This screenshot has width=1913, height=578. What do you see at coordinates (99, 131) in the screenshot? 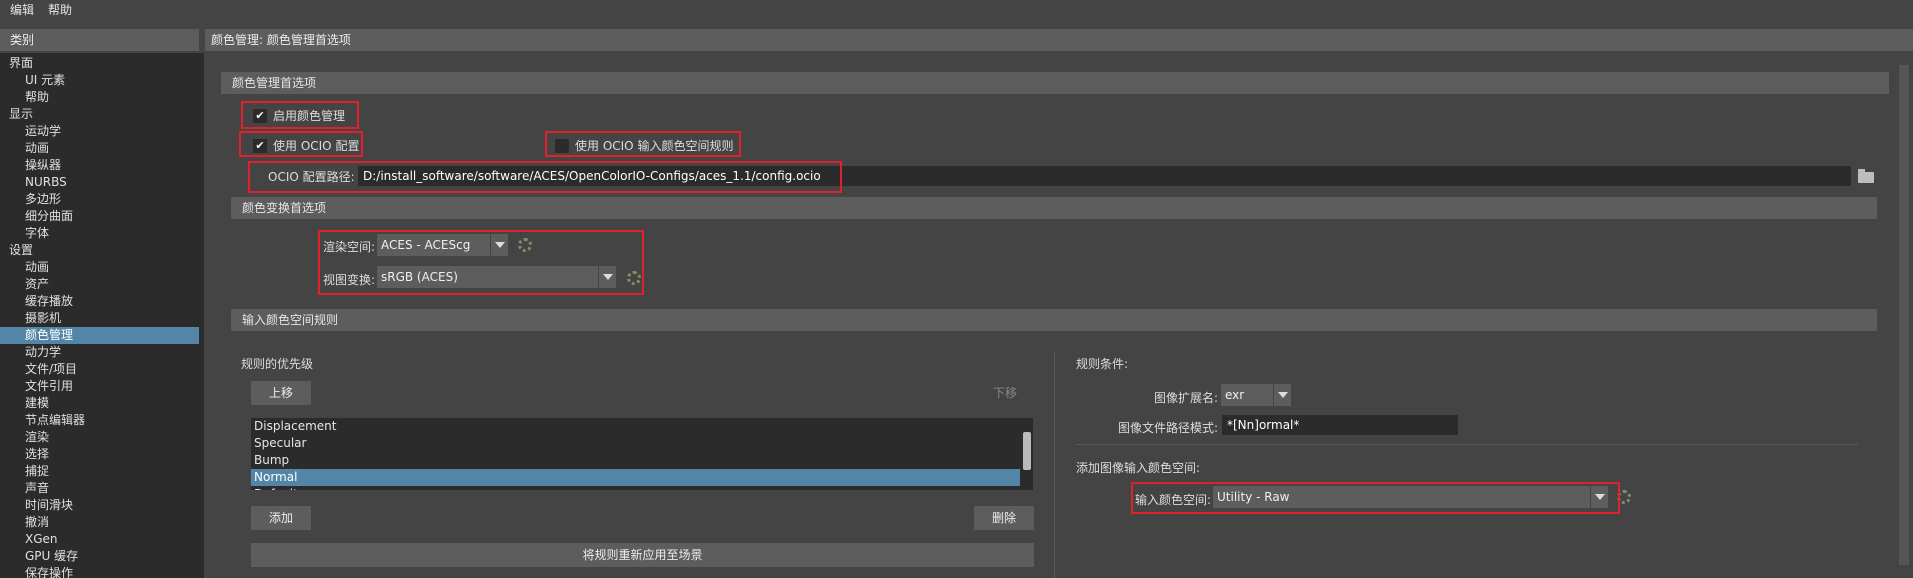
I see `sidebar-item: 运动学` at bounding box center [99, 131].